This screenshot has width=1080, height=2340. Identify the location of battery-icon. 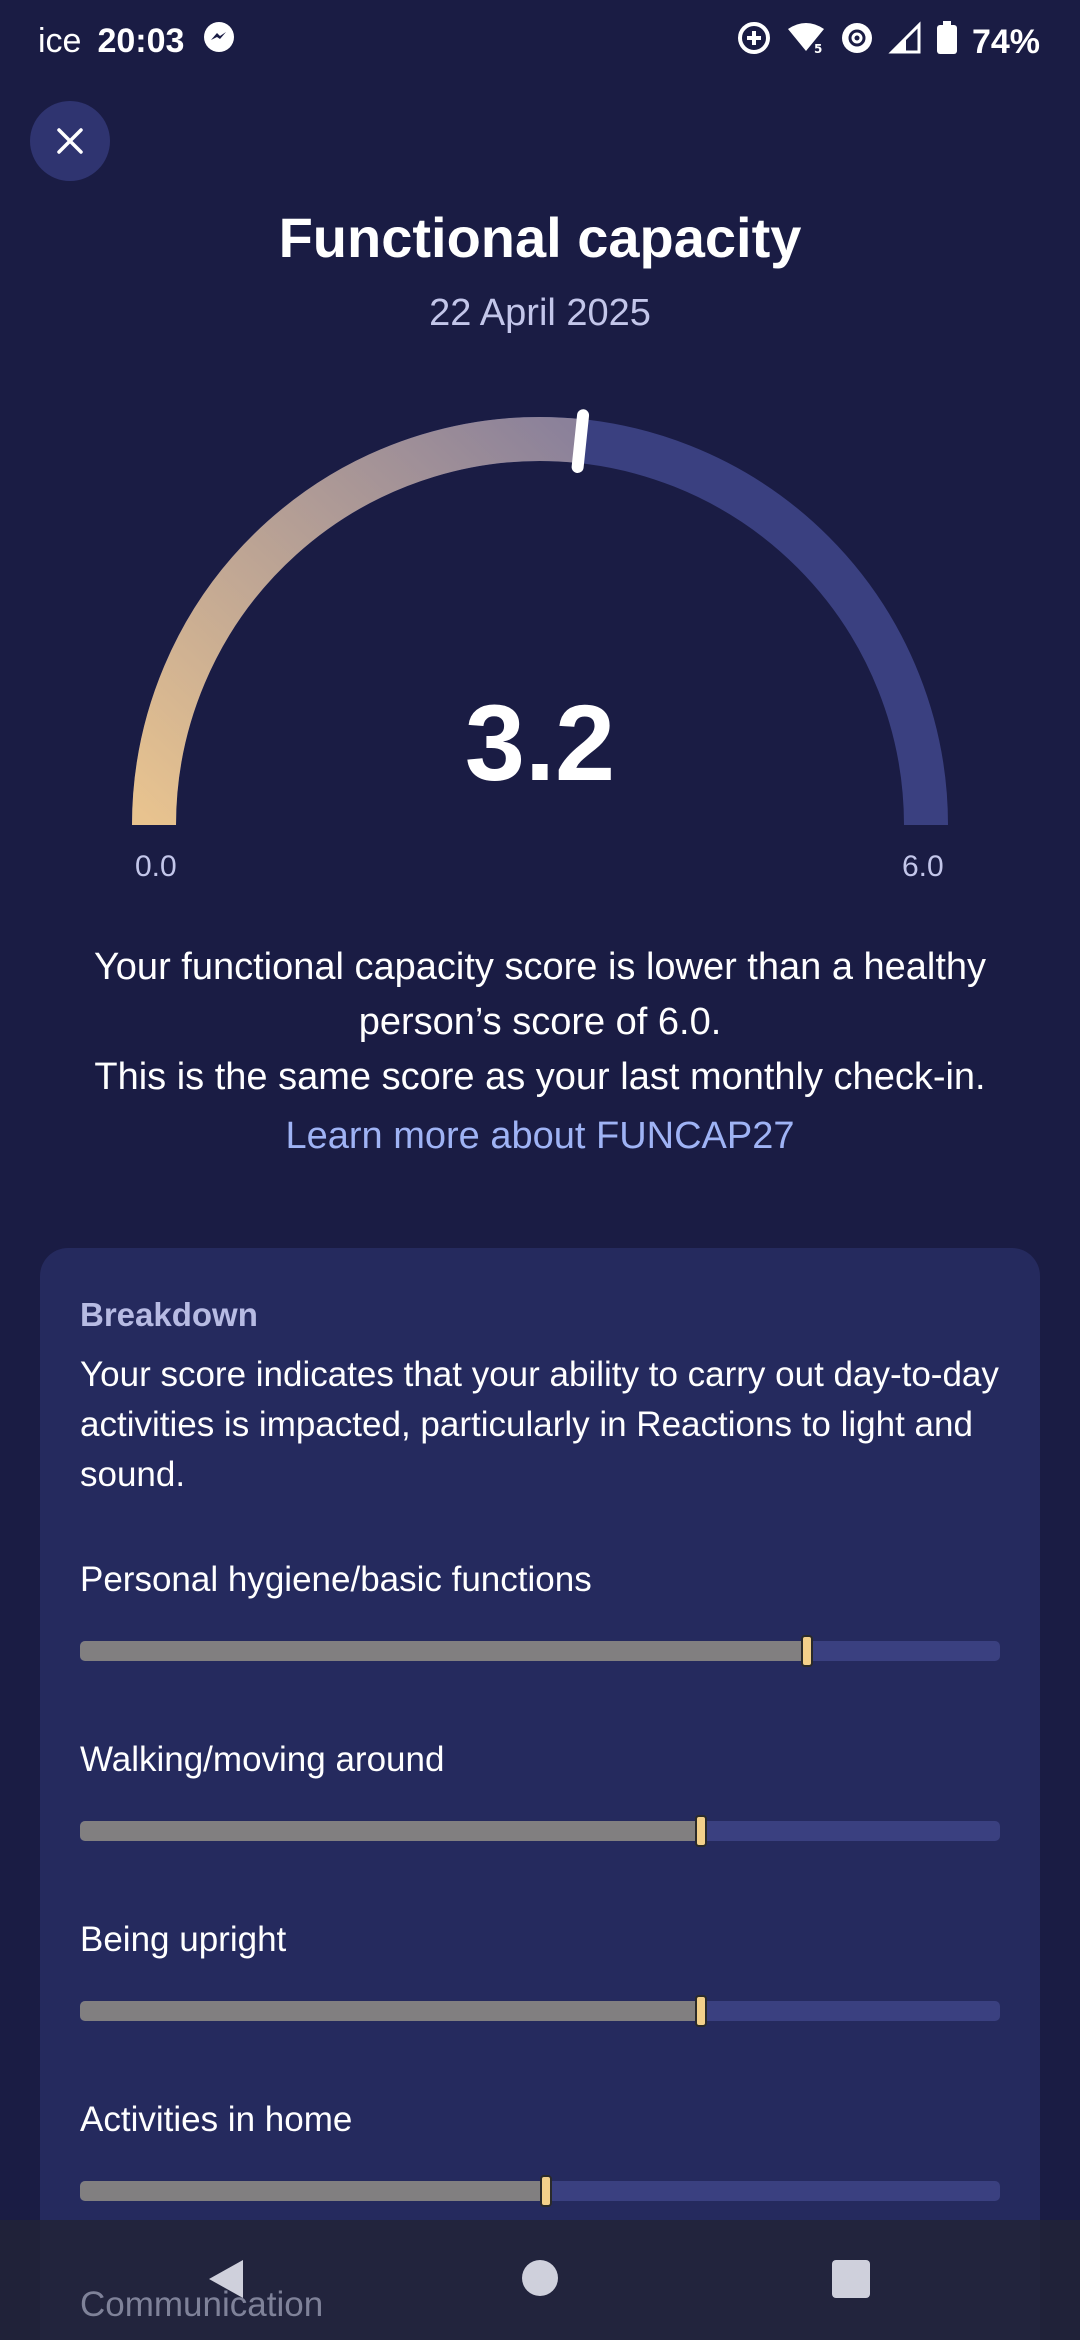
(947, 42).